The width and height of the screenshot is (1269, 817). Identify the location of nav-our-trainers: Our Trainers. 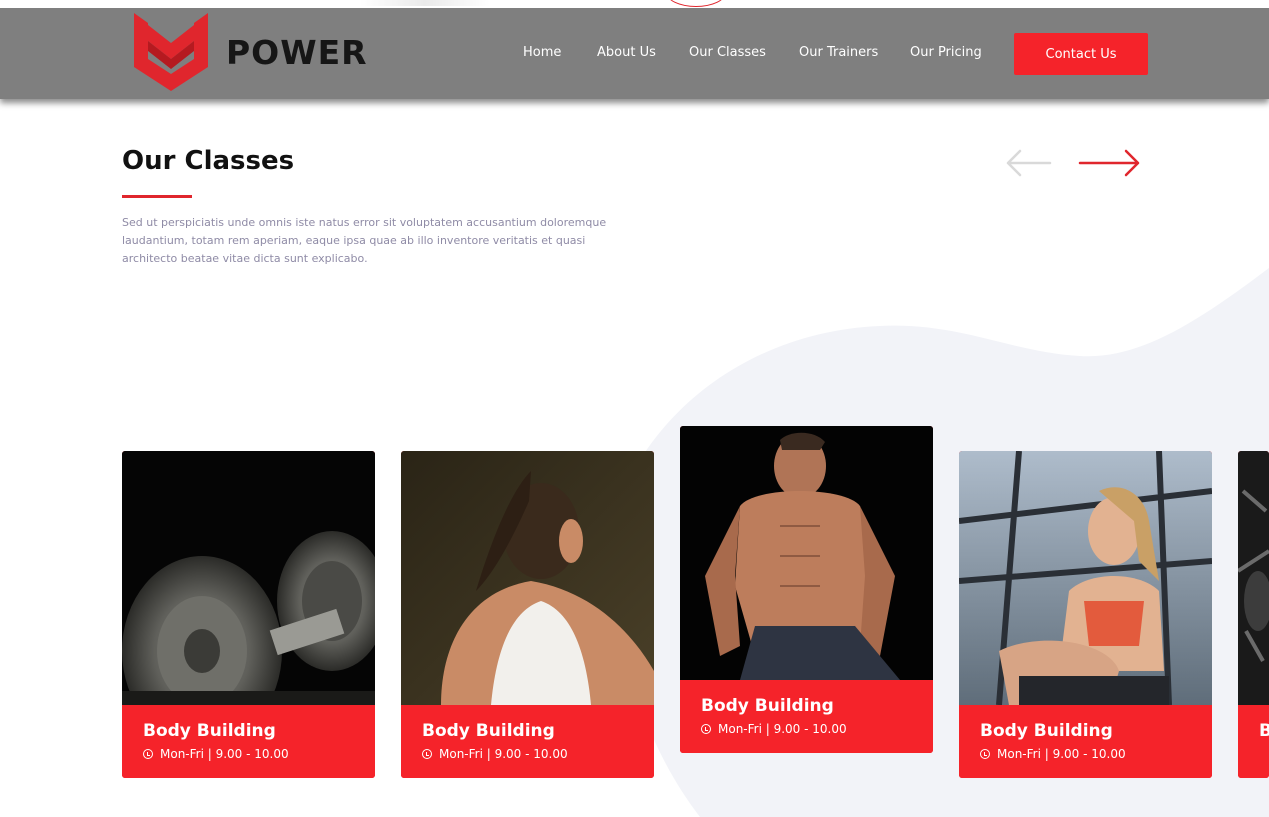
(838, 52).